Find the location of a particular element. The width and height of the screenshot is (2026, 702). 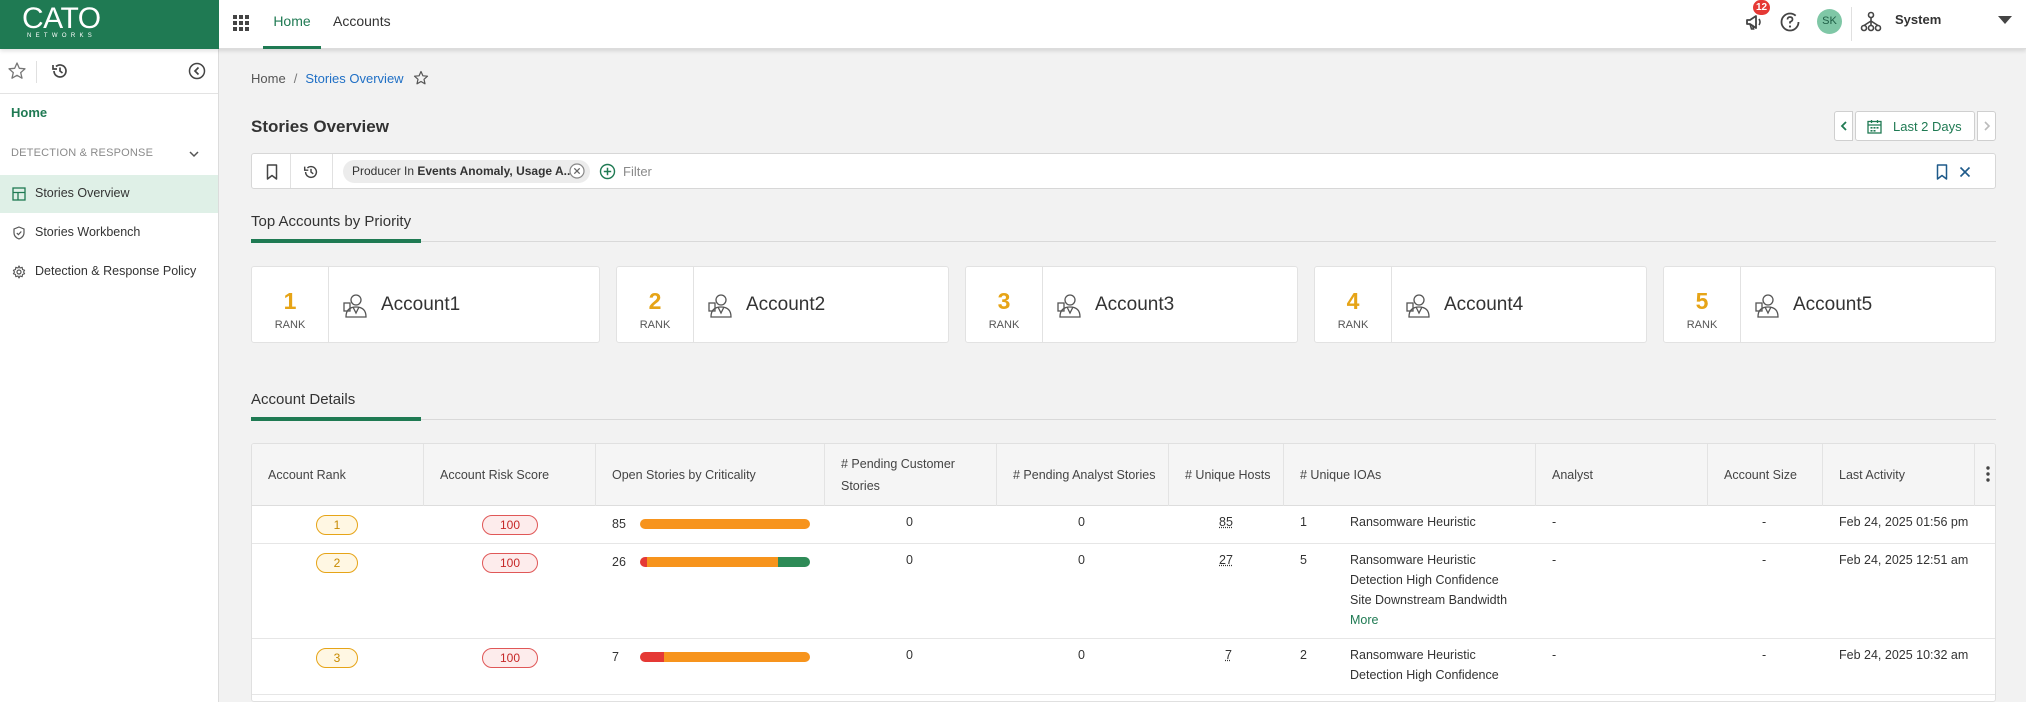

page-title: Stories Overview is located at coordinates (320, 126).